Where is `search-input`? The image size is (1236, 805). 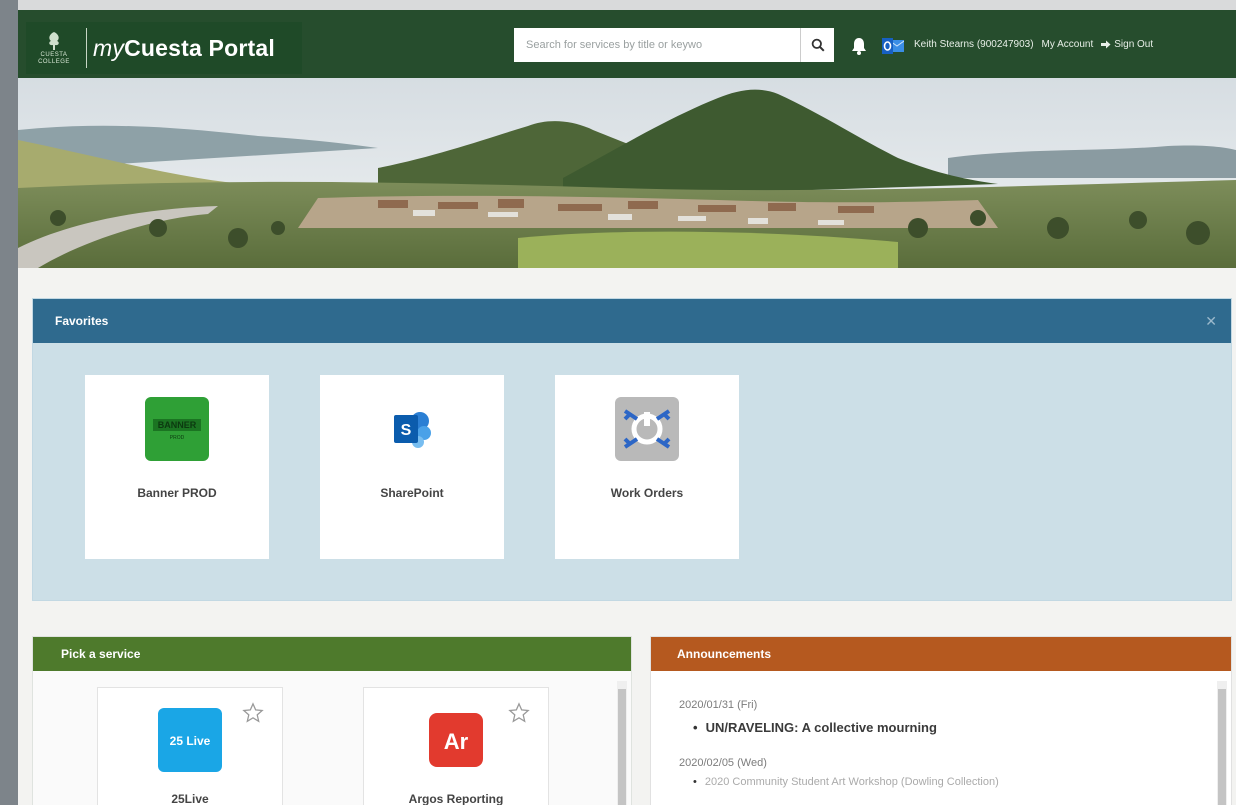
search-input is located at coordinates (657, 45).